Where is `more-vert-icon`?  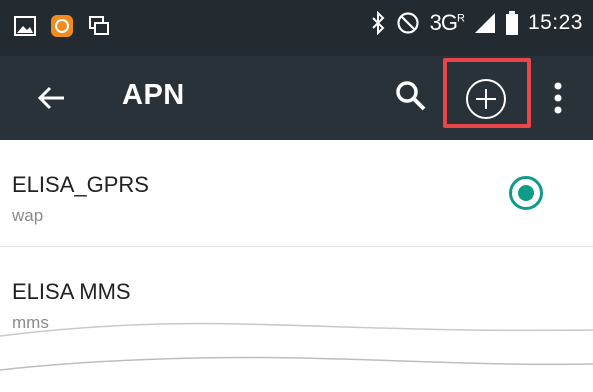
more-vert-icon is located at coordinates (558, 98).